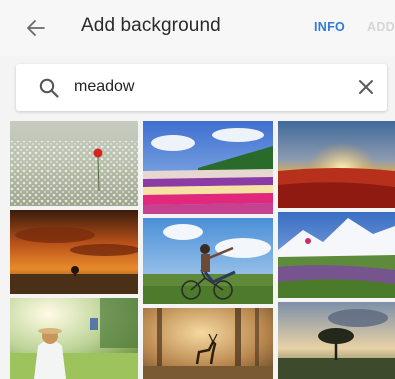  I want to click on image-tile-man-on-bicycle, so click(208, 261).